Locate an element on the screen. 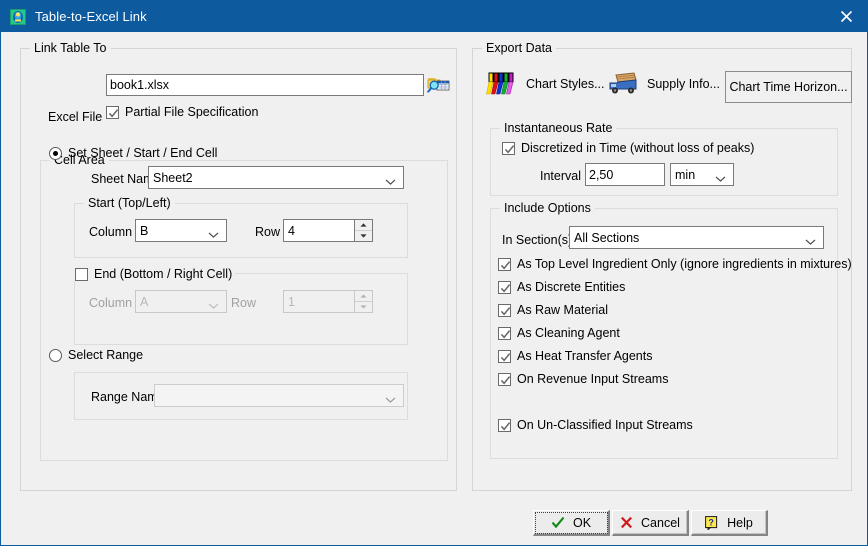  end-cell-label: End (Bottom / Right Cell) is located at coordinates (163, 274).